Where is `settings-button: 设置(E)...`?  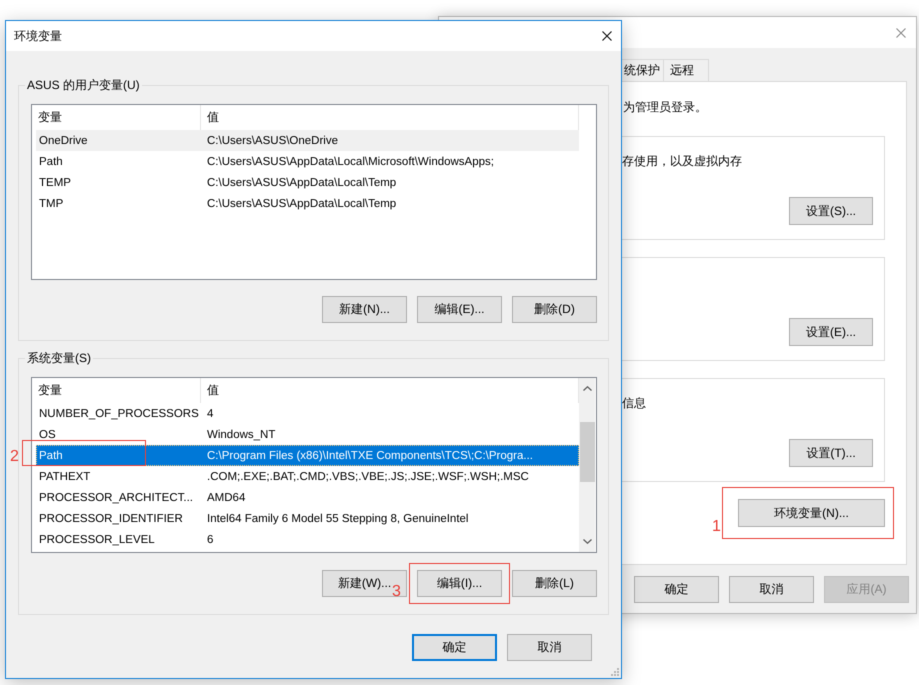
settings-button: 设置(E)... is located at coordinates (831, 332).